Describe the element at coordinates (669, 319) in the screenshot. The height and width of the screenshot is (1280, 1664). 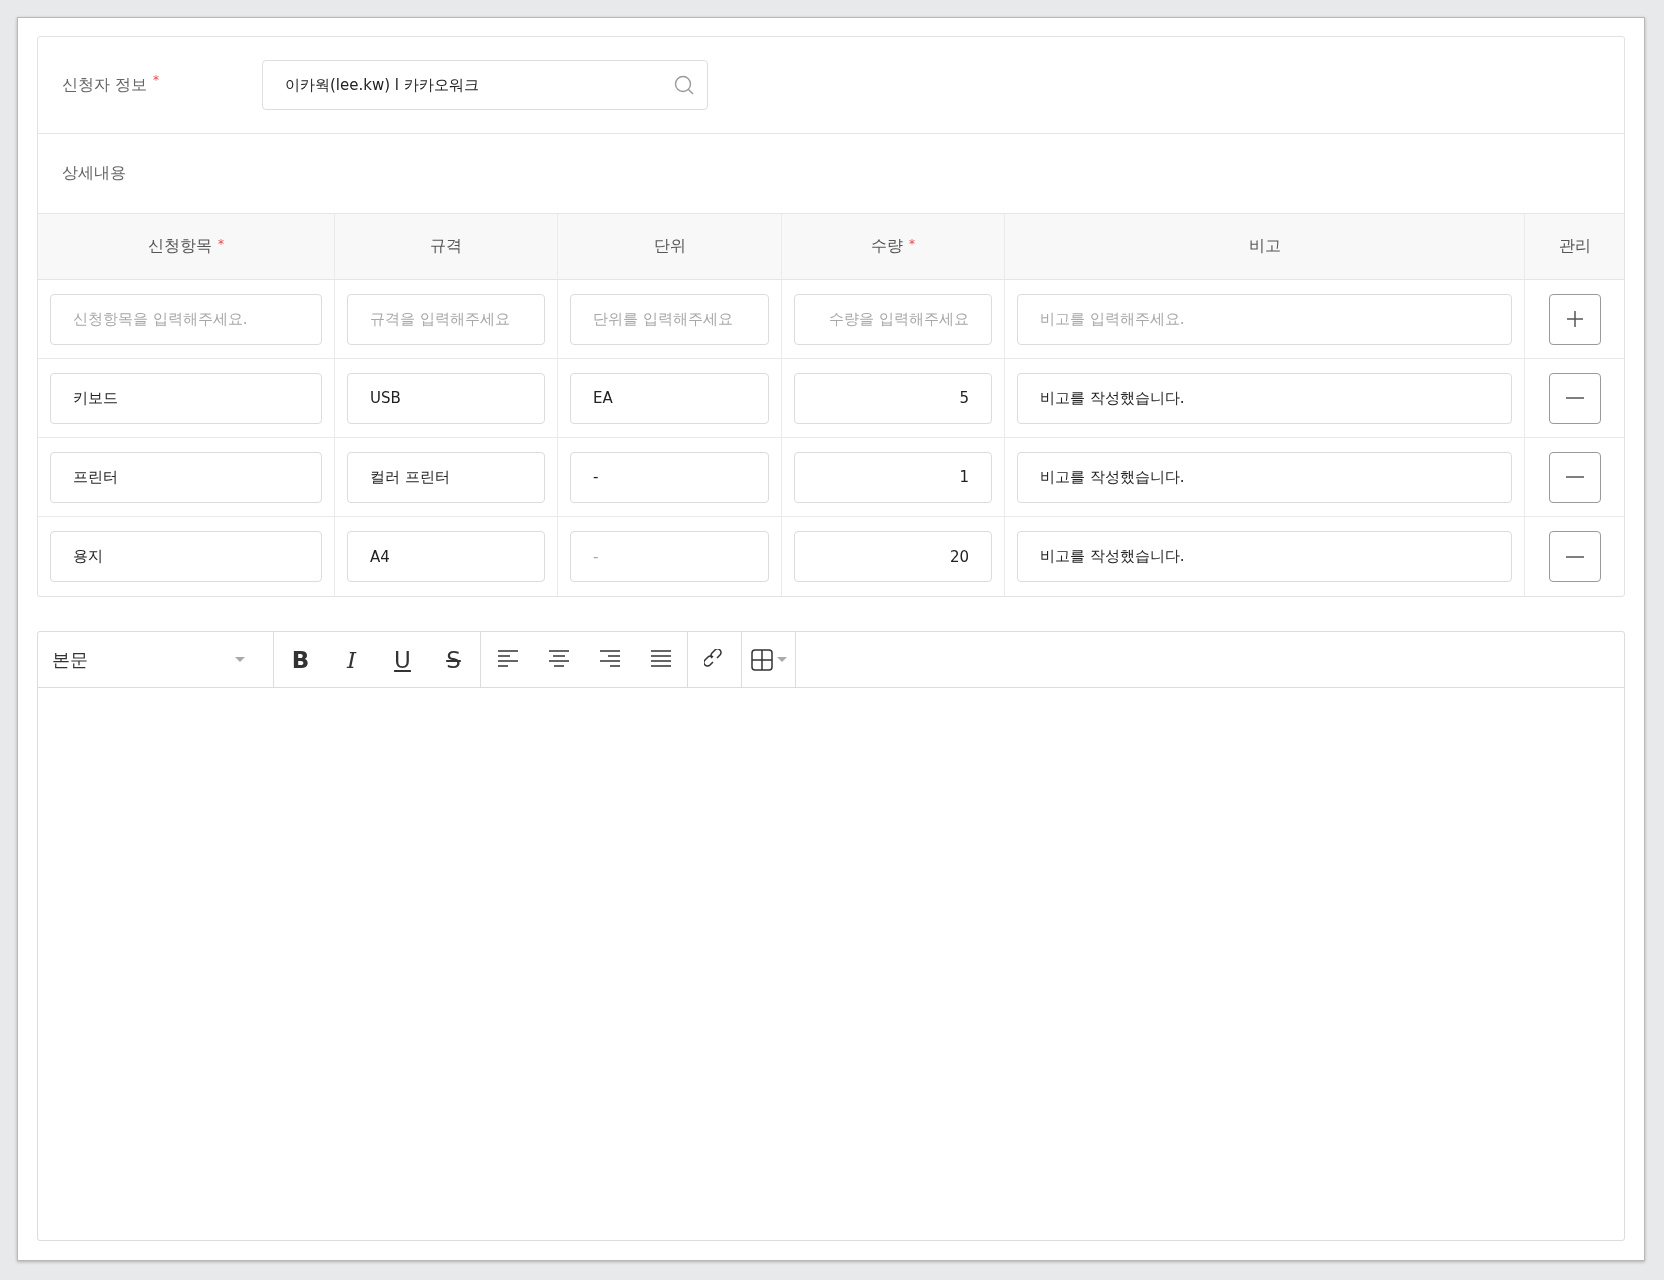
I see `input-field: 단위를 입력해주세요` at that location.